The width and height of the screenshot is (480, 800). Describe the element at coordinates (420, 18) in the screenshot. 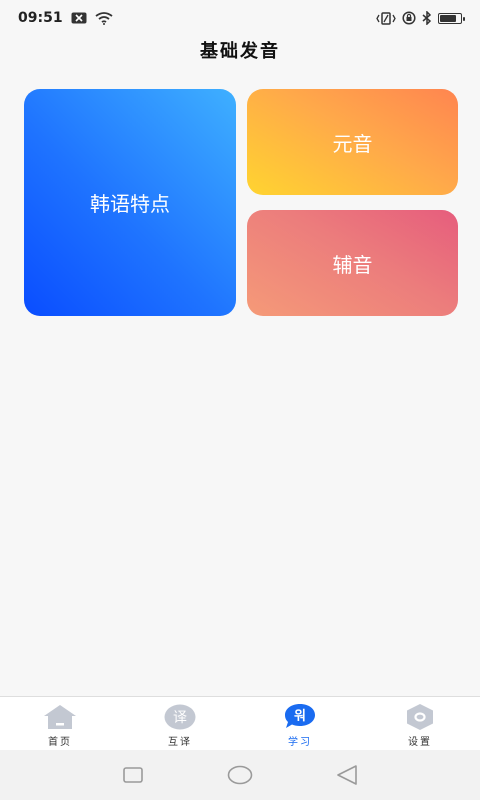

I see `status-right` at that location.